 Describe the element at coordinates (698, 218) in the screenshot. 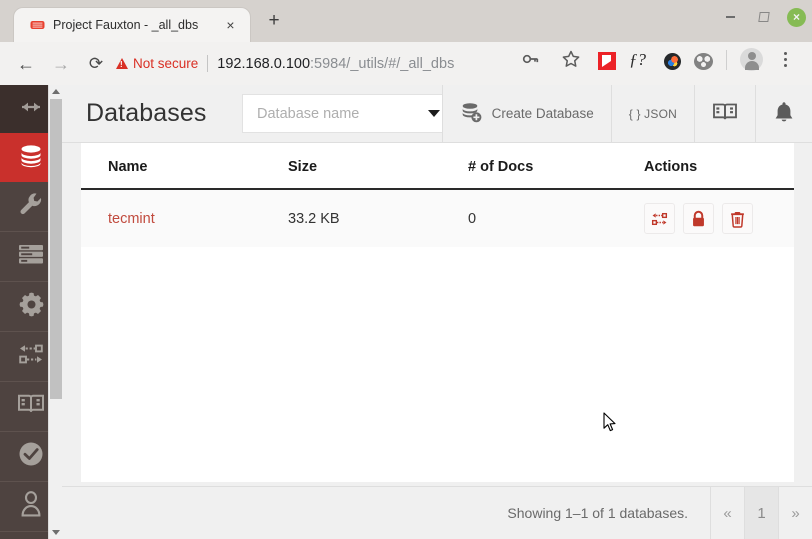

I see `permissions-lock-button` at that location.